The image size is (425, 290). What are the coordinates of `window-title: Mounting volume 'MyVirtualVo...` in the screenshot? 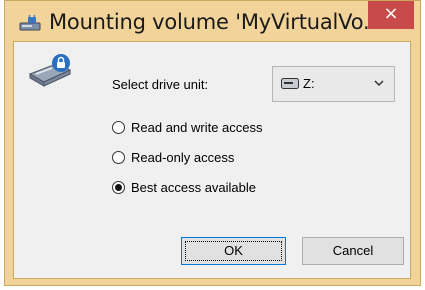 It's located at (216, 22).